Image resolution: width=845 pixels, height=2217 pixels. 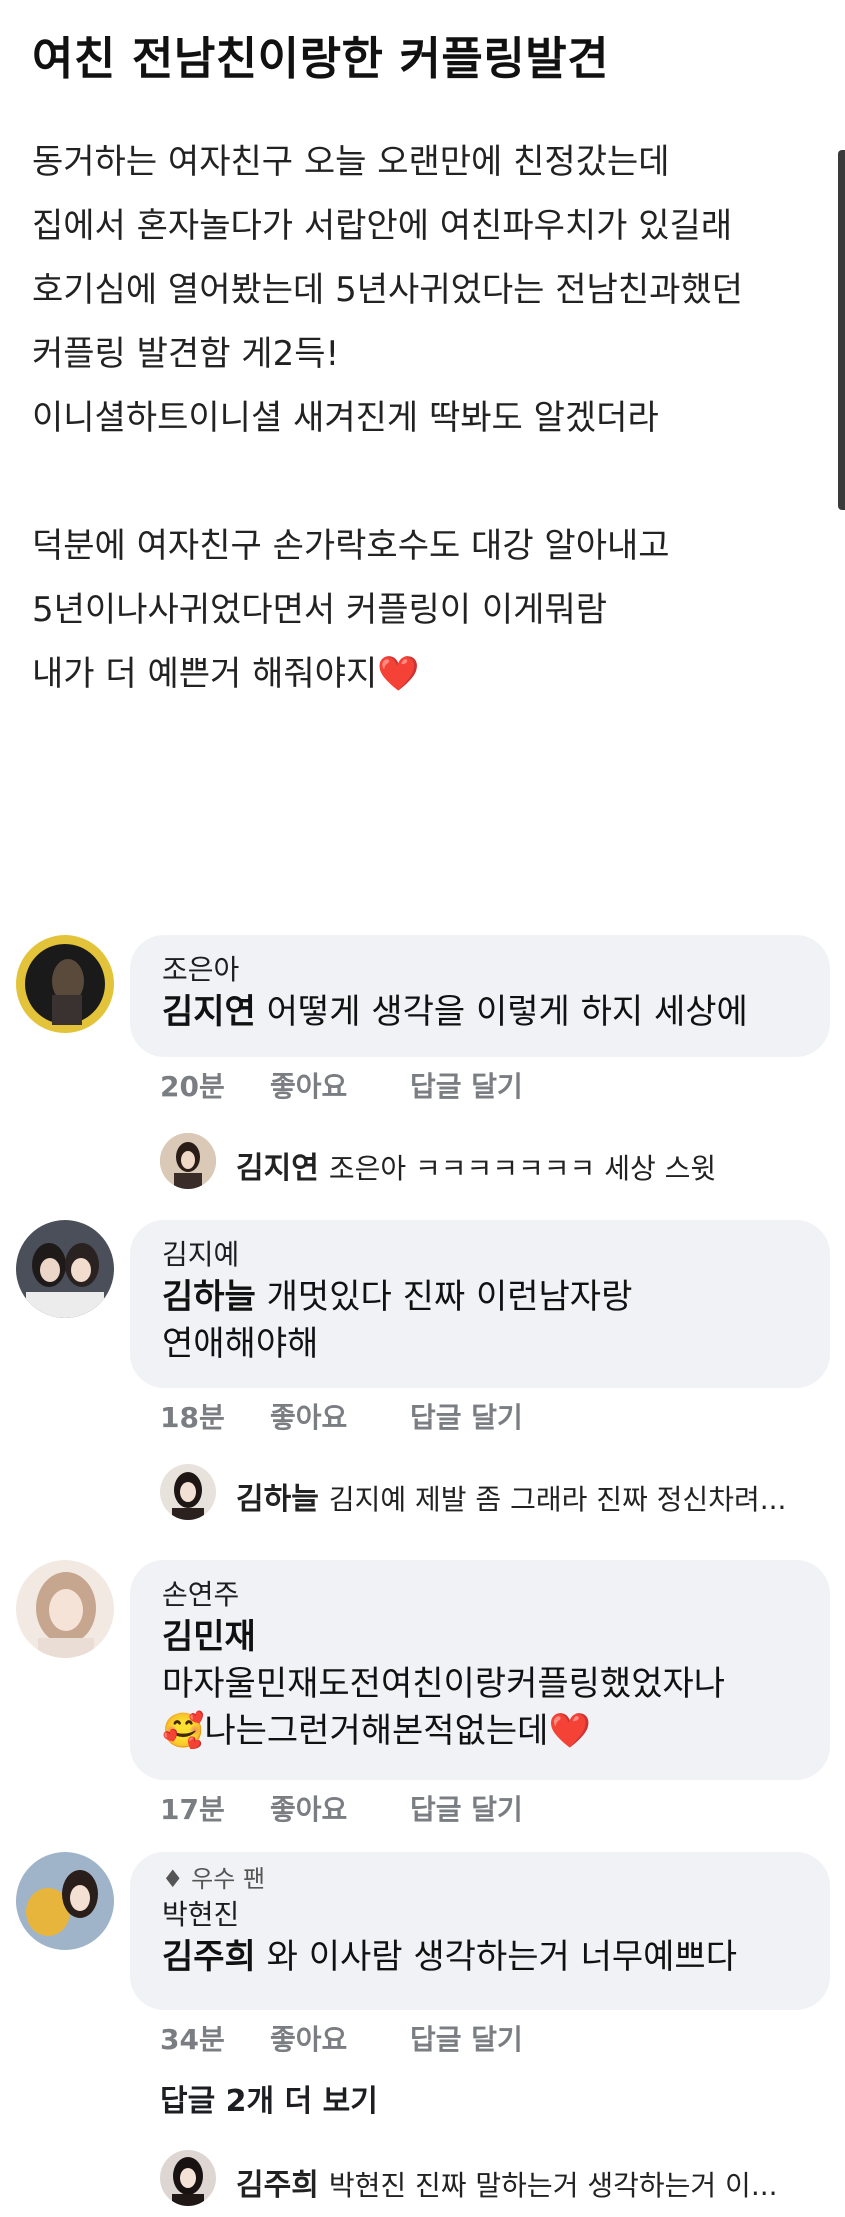 I want to click on smiling-face-hearts-icon: 🥰, so click(x=183, y=1731).